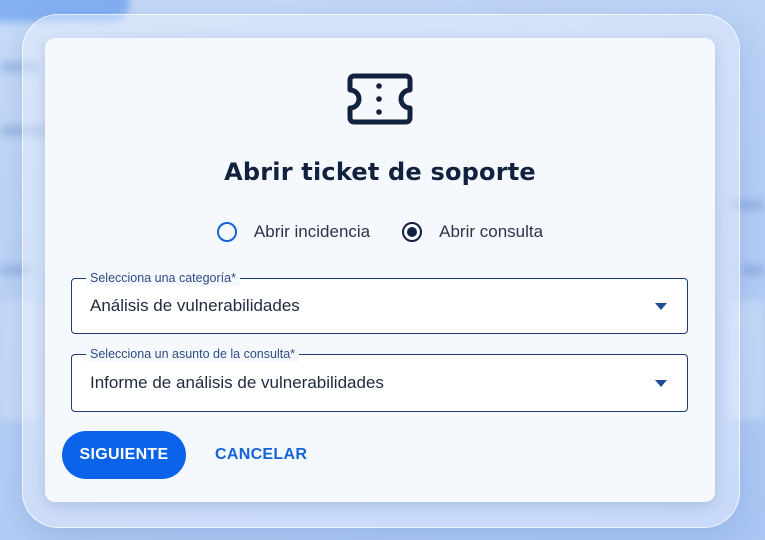 Image resolution: width=765 pixels, height=540 pixels. Describe the element at coordinates (237, 382) in the screenshot. I see `subject-select-value: Informe de análisis de vulnerabilidades` at that location.